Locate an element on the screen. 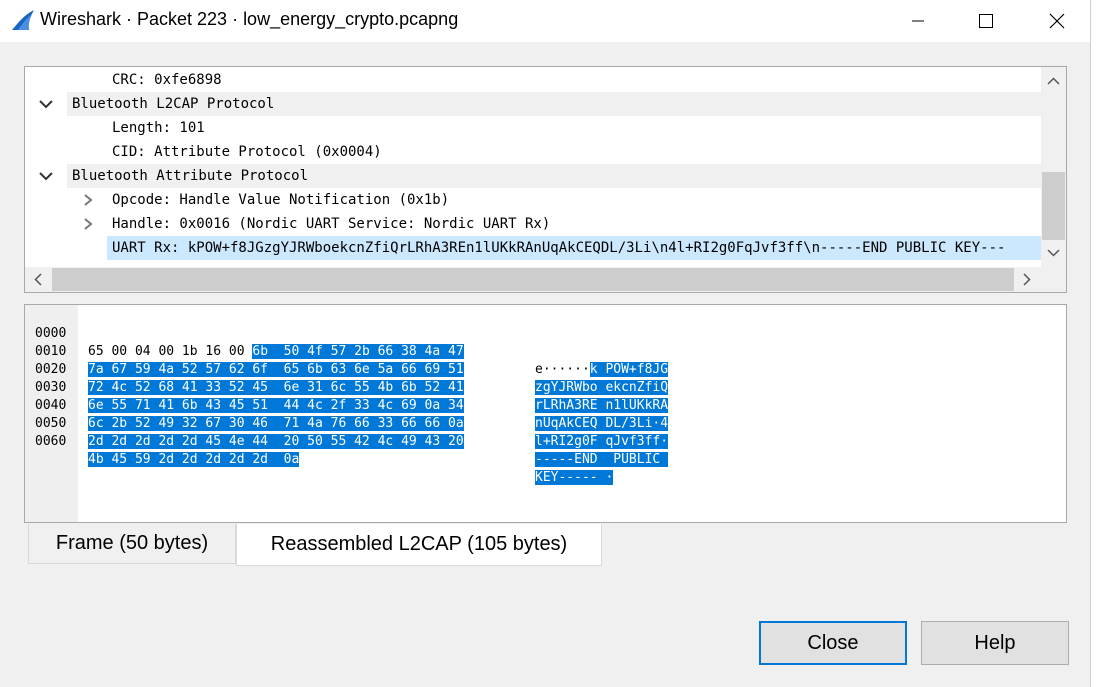 The image size is (1096, 687). ascii-selected: -----END PUBLIC is located at coordinates (602, 459).